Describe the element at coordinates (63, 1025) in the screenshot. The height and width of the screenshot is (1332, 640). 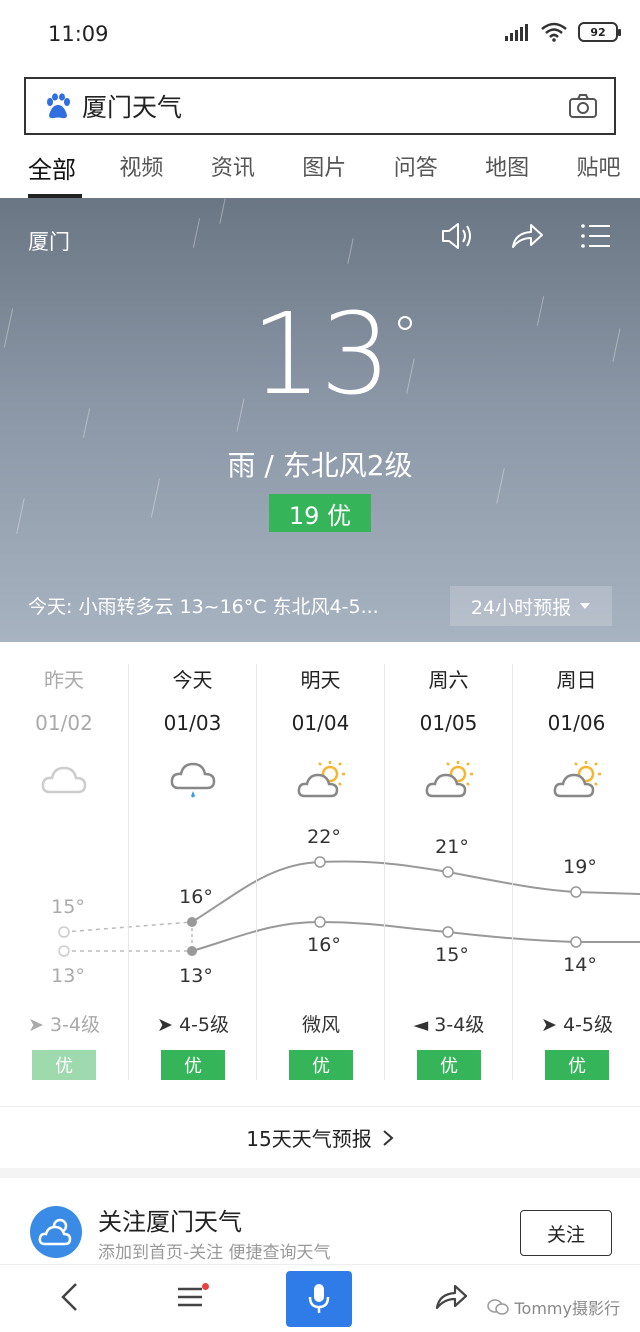
I see `forecast-wind: ➤ 3-4级` at that location.